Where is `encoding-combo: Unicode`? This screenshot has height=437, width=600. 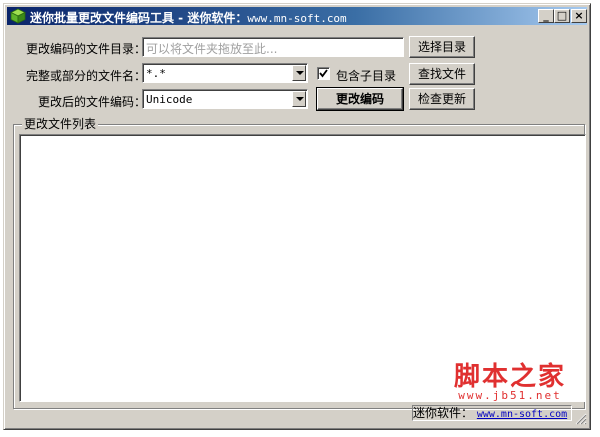
encoding-combo: Unicode is located at coordinates (225, 99).